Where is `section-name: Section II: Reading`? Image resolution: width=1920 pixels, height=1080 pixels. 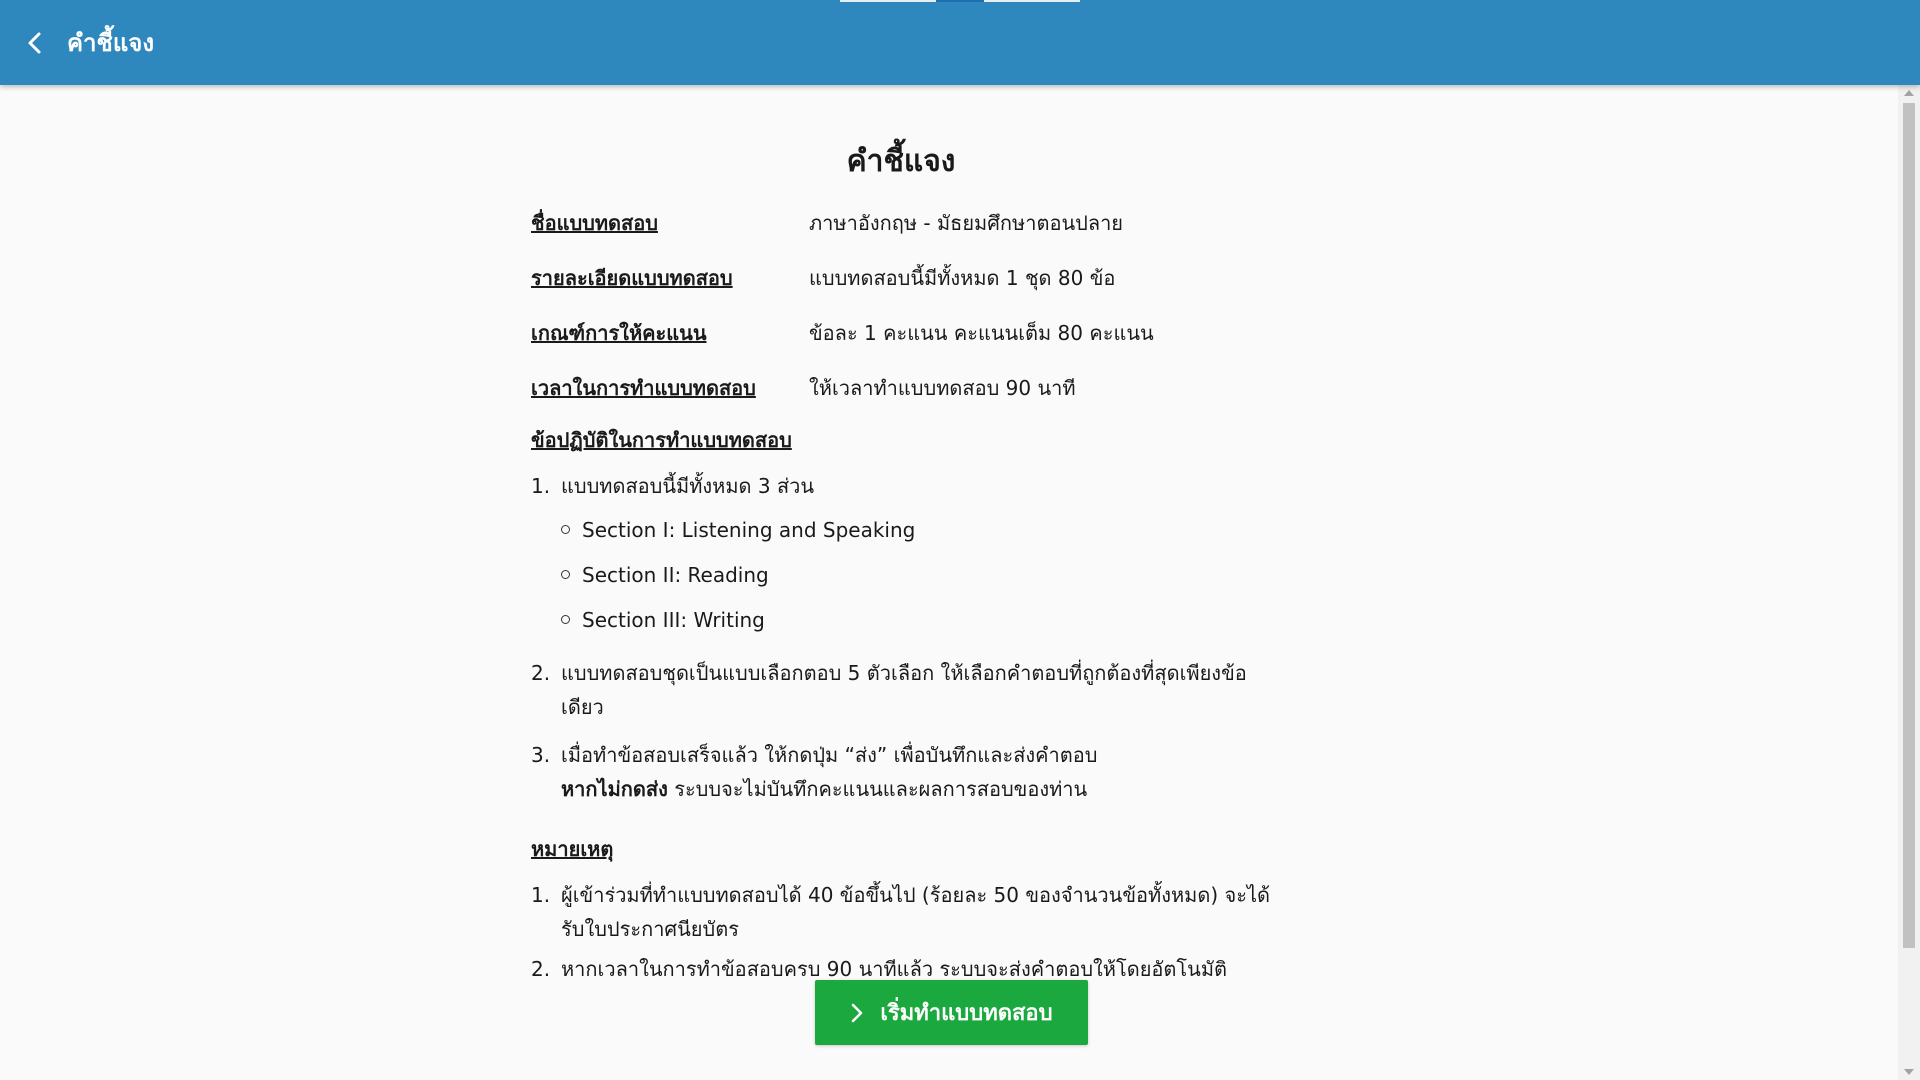
section-name: Section II: Reading is located at coordinates (675, 574).